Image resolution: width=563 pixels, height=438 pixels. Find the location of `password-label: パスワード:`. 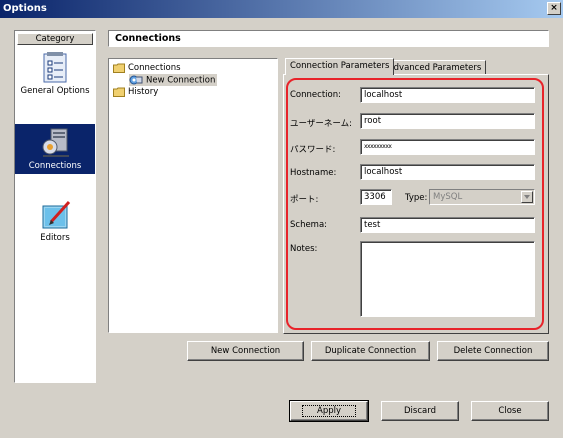

password-label: パスワード: is located at coordinates (313, 150).